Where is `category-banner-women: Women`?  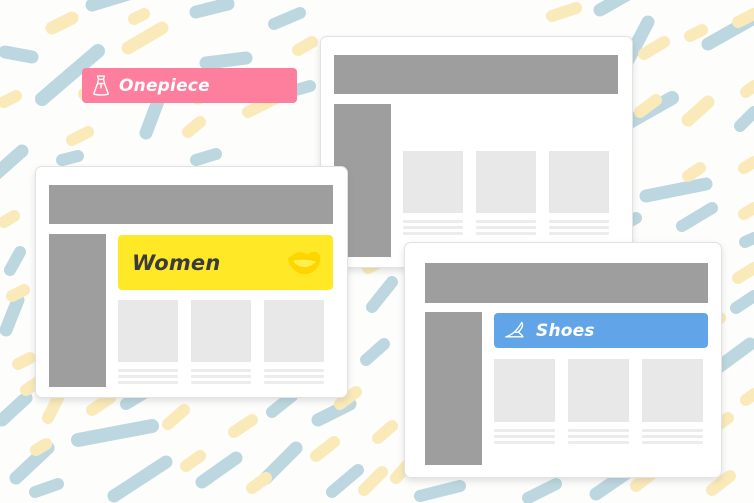
category-banner-women: Women is located at coordinates (225, 262).